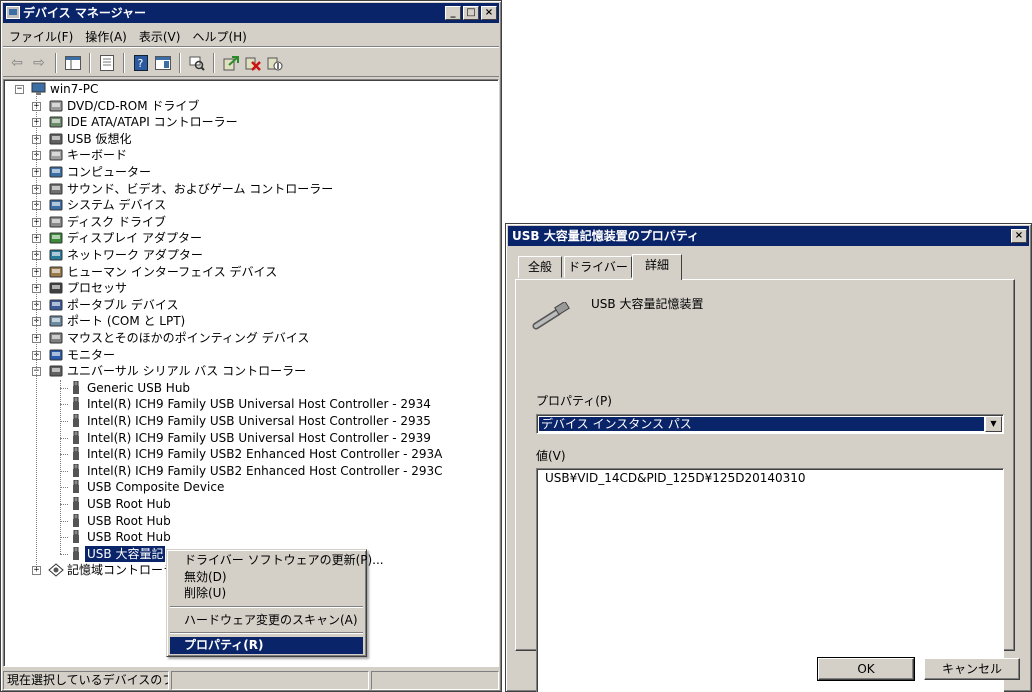  Describe the element at coordinates (231, 63) in the screenshot. I see `update-driver-icon` at that location.